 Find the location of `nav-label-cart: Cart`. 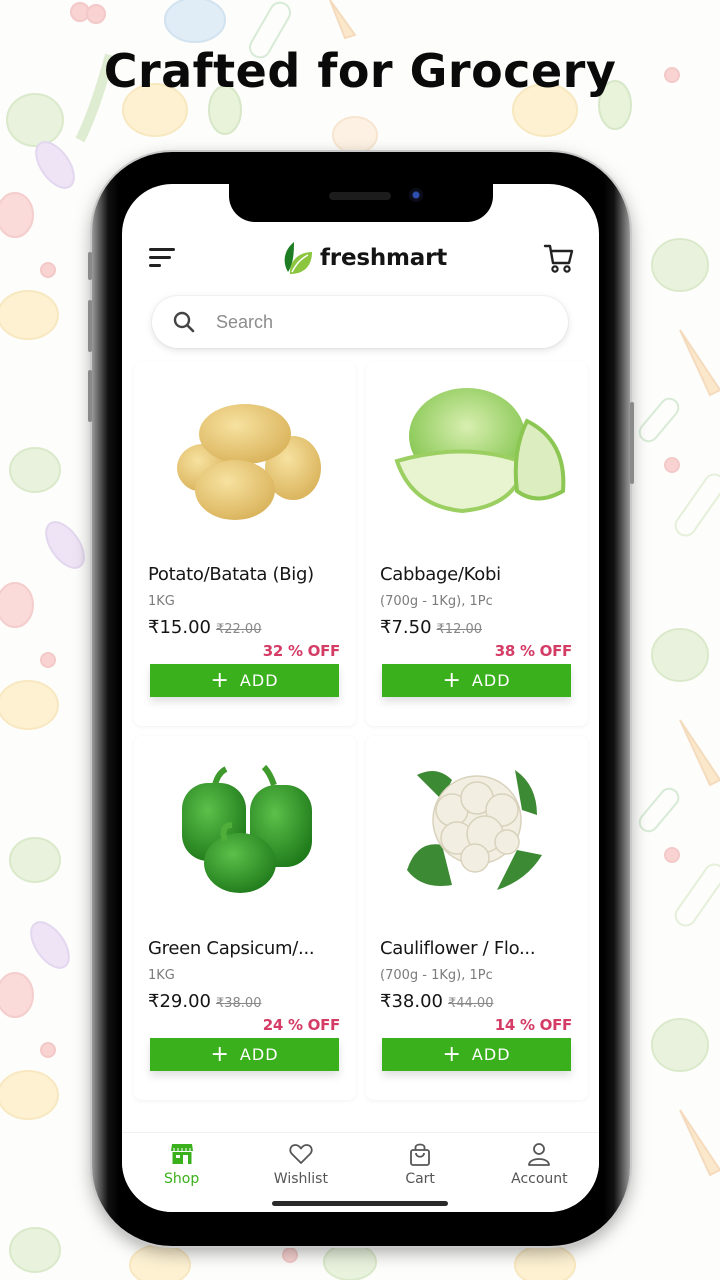

nav-label-cart: Cart is located at coordinates (420, 1179).